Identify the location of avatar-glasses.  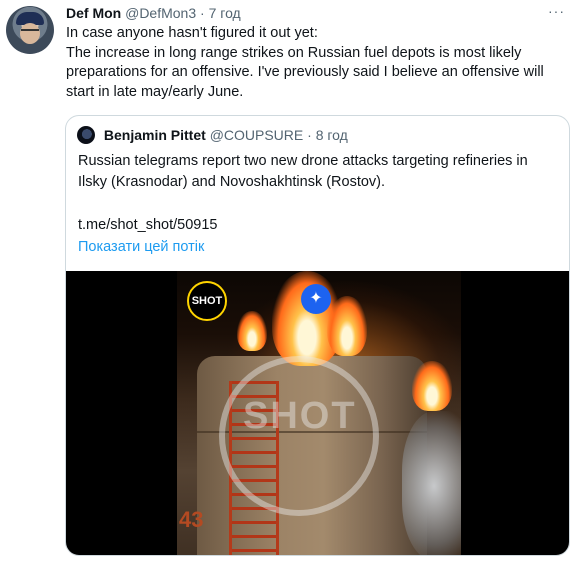
(30, 32).